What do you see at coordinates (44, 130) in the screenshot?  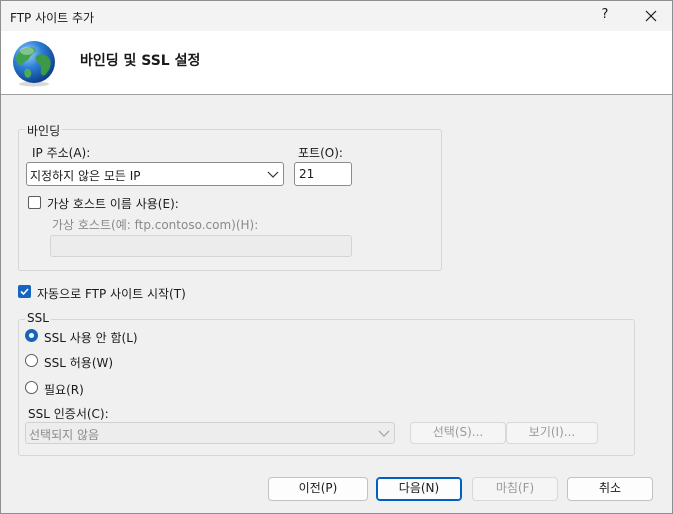 I see `binding-group-label: 바인딩` at bounding box center [44, 130].